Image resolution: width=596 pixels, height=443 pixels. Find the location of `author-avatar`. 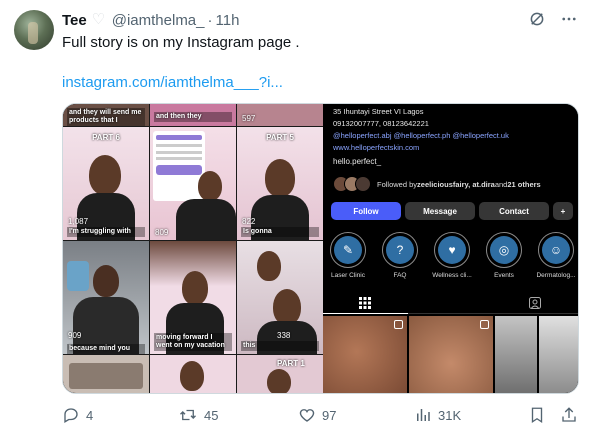

author-avatar is located at coordinates (34, 30).